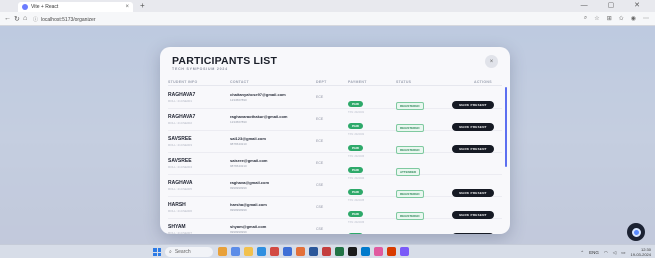  I want to click on file-explorer-icon, so click(248, 251).